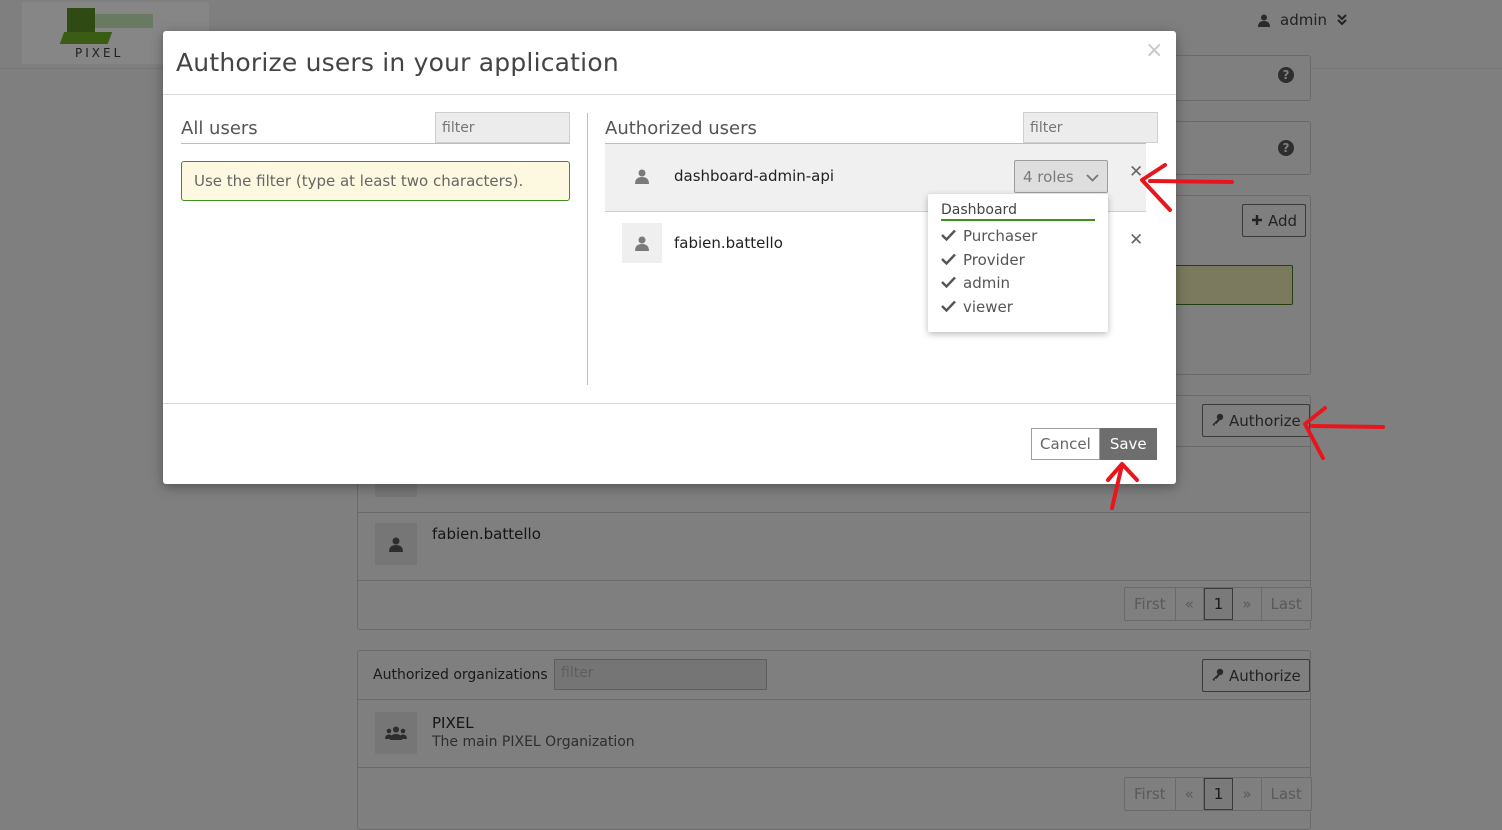 The height and width of the screenshot is (830, 1502). I want to click on user-name: dashboard-admin-api, so click(754, 176).